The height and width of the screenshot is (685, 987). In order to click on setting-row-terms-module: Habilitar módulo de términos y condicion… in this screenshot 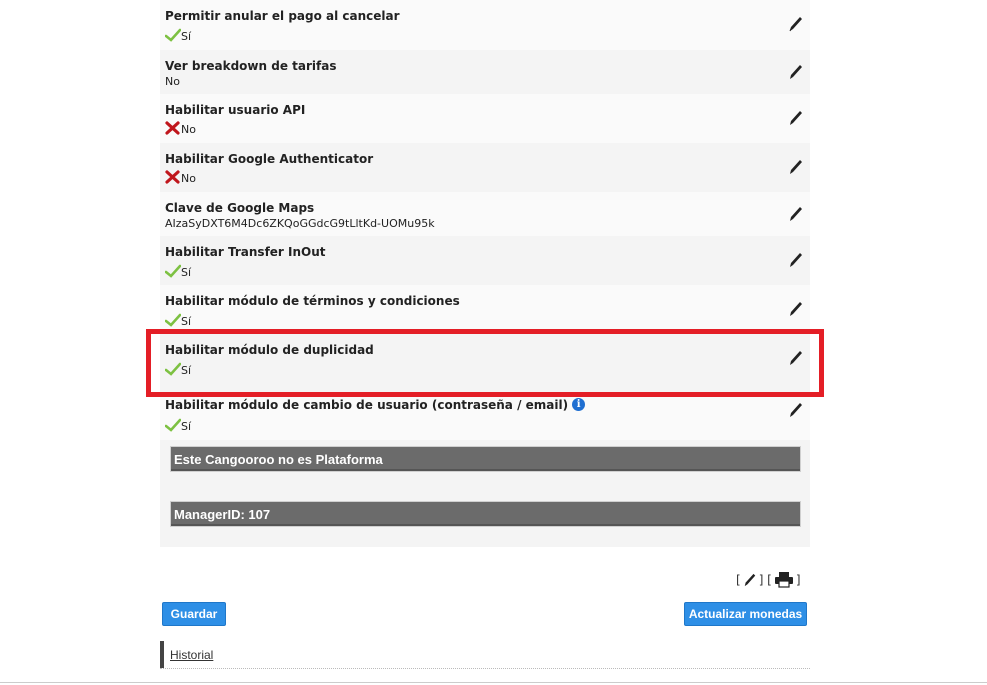, I will do `click(485, 309)`.